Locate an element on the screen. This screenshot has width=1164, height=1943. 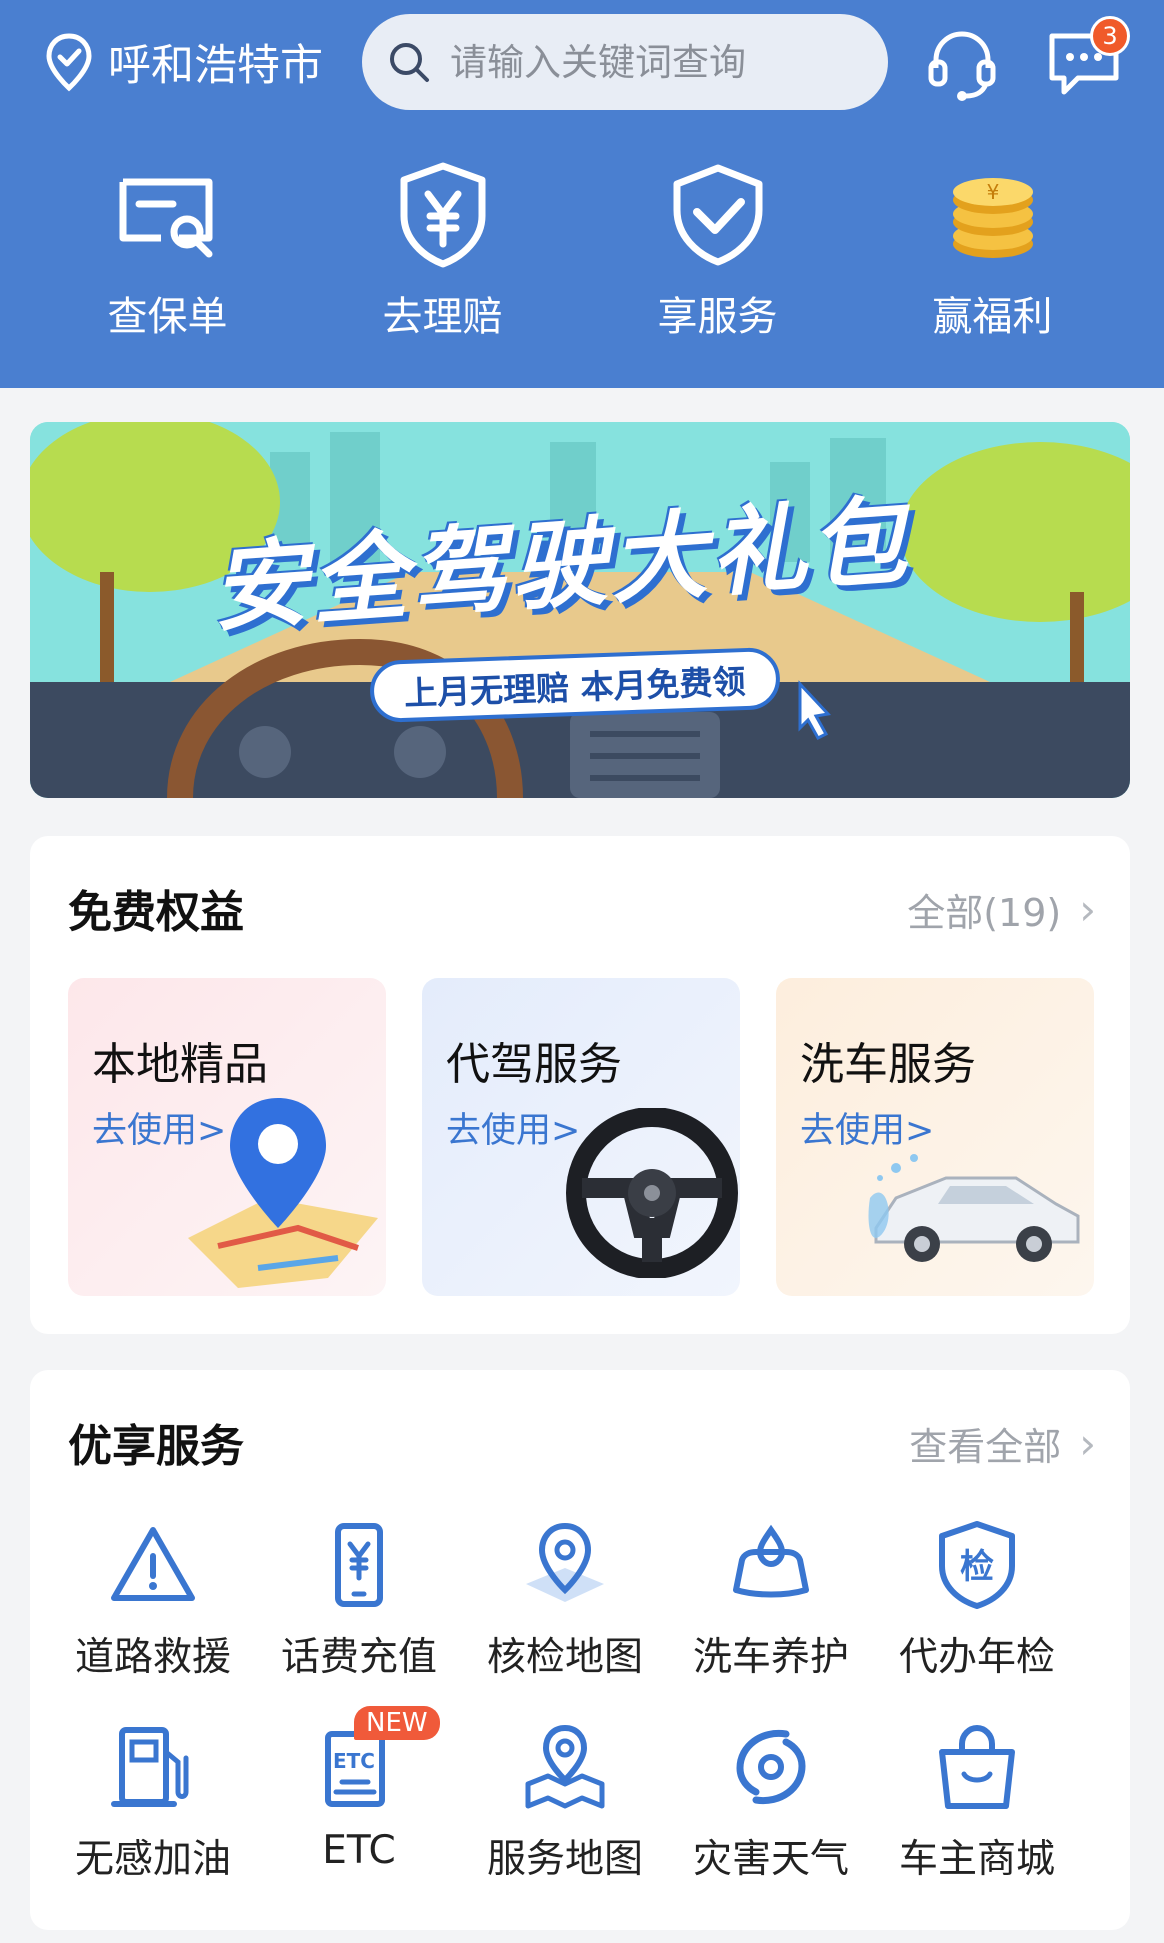
svg-text: 检 is located at coordinates (977, 1567).